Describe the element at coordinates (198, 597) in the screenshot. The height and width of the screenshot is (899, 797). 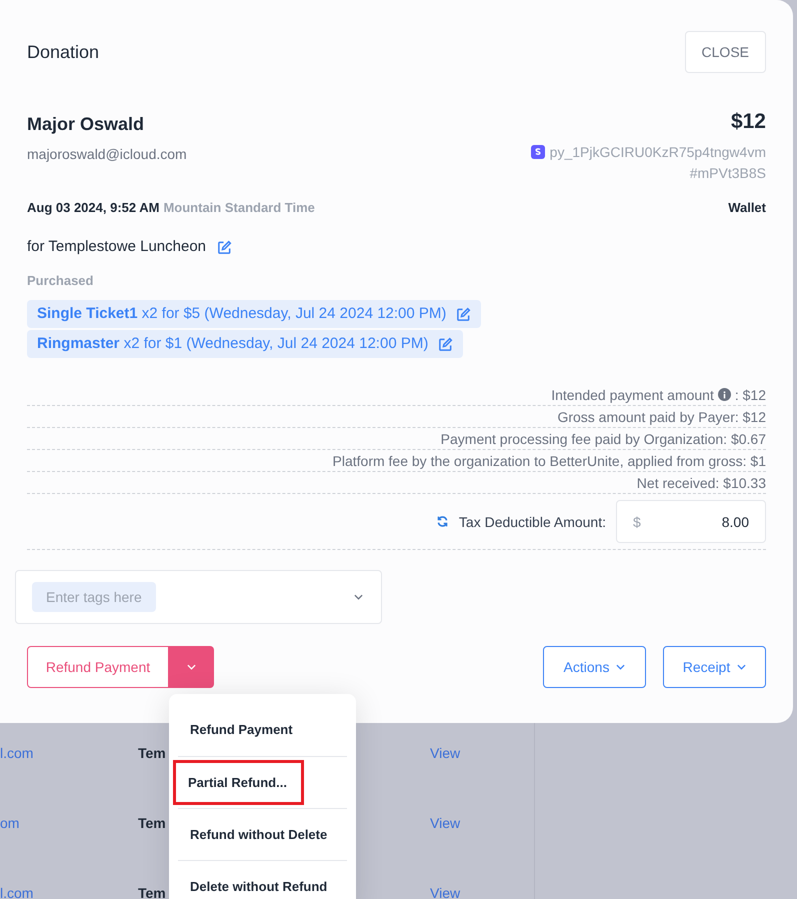
I see `tags-field: Enter tags here` at that location.